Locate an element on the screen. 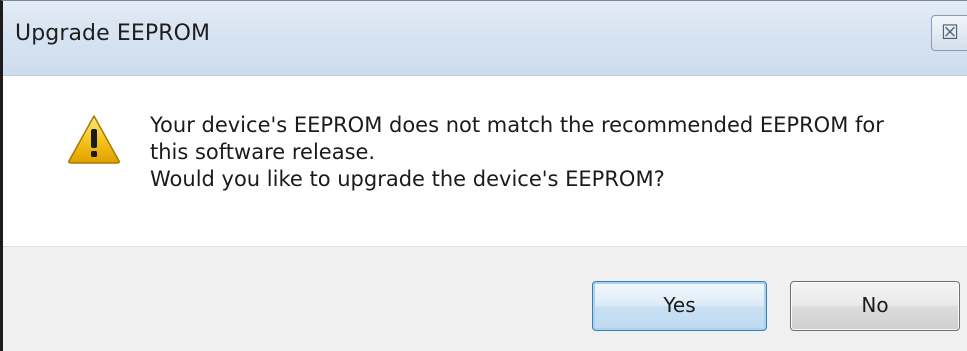 The image size is (967, 351). close-button: ☒ is located at coordinates (949, 33).